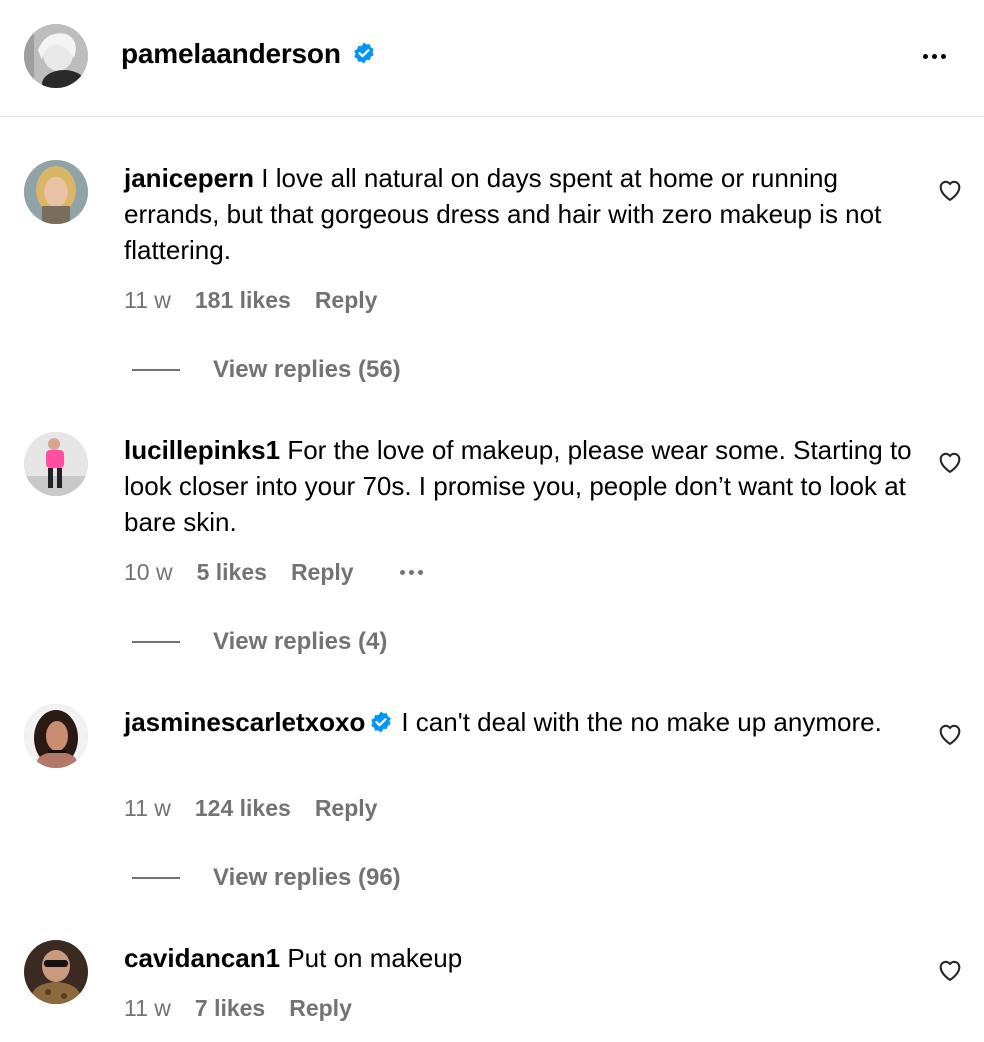 Image resolution: width=984 pixels, height=1042 pixels. What do you see at coordinates (244, 722) in the screenshot?
I see `comment-username: jasminescarletxoxo` at bounding box center [244, 722].